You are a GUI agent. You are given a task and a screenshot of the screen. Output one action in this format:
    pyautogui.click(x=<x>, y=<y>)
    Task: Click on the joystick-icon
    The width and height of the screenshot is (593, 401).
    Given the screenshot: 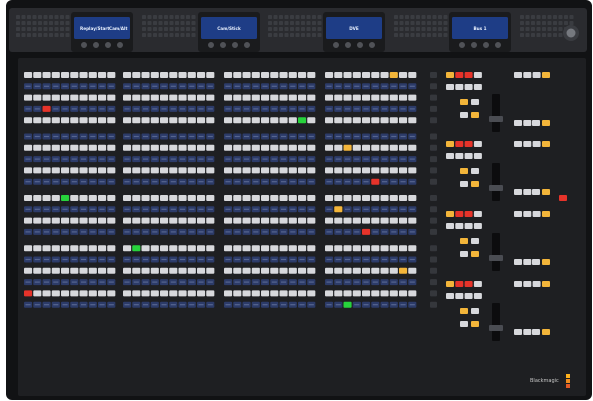 What is the action you would take?
    pyautogui.click(x=571, y=33)
    